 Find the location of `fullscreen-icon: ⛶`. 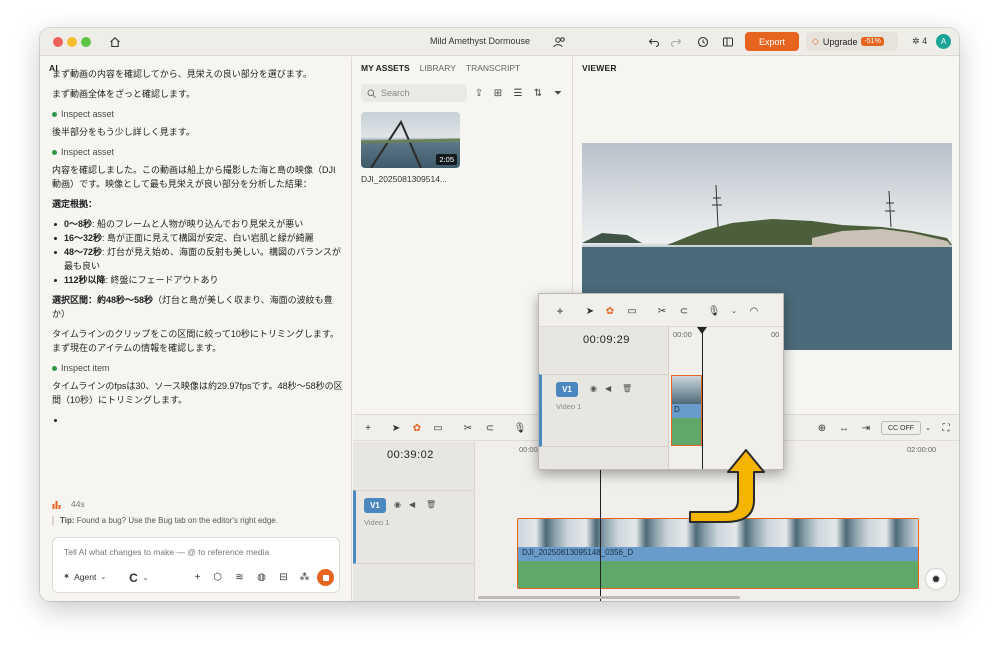

fullscreen-icon: ⛶ is located at coordinates (946, 428).